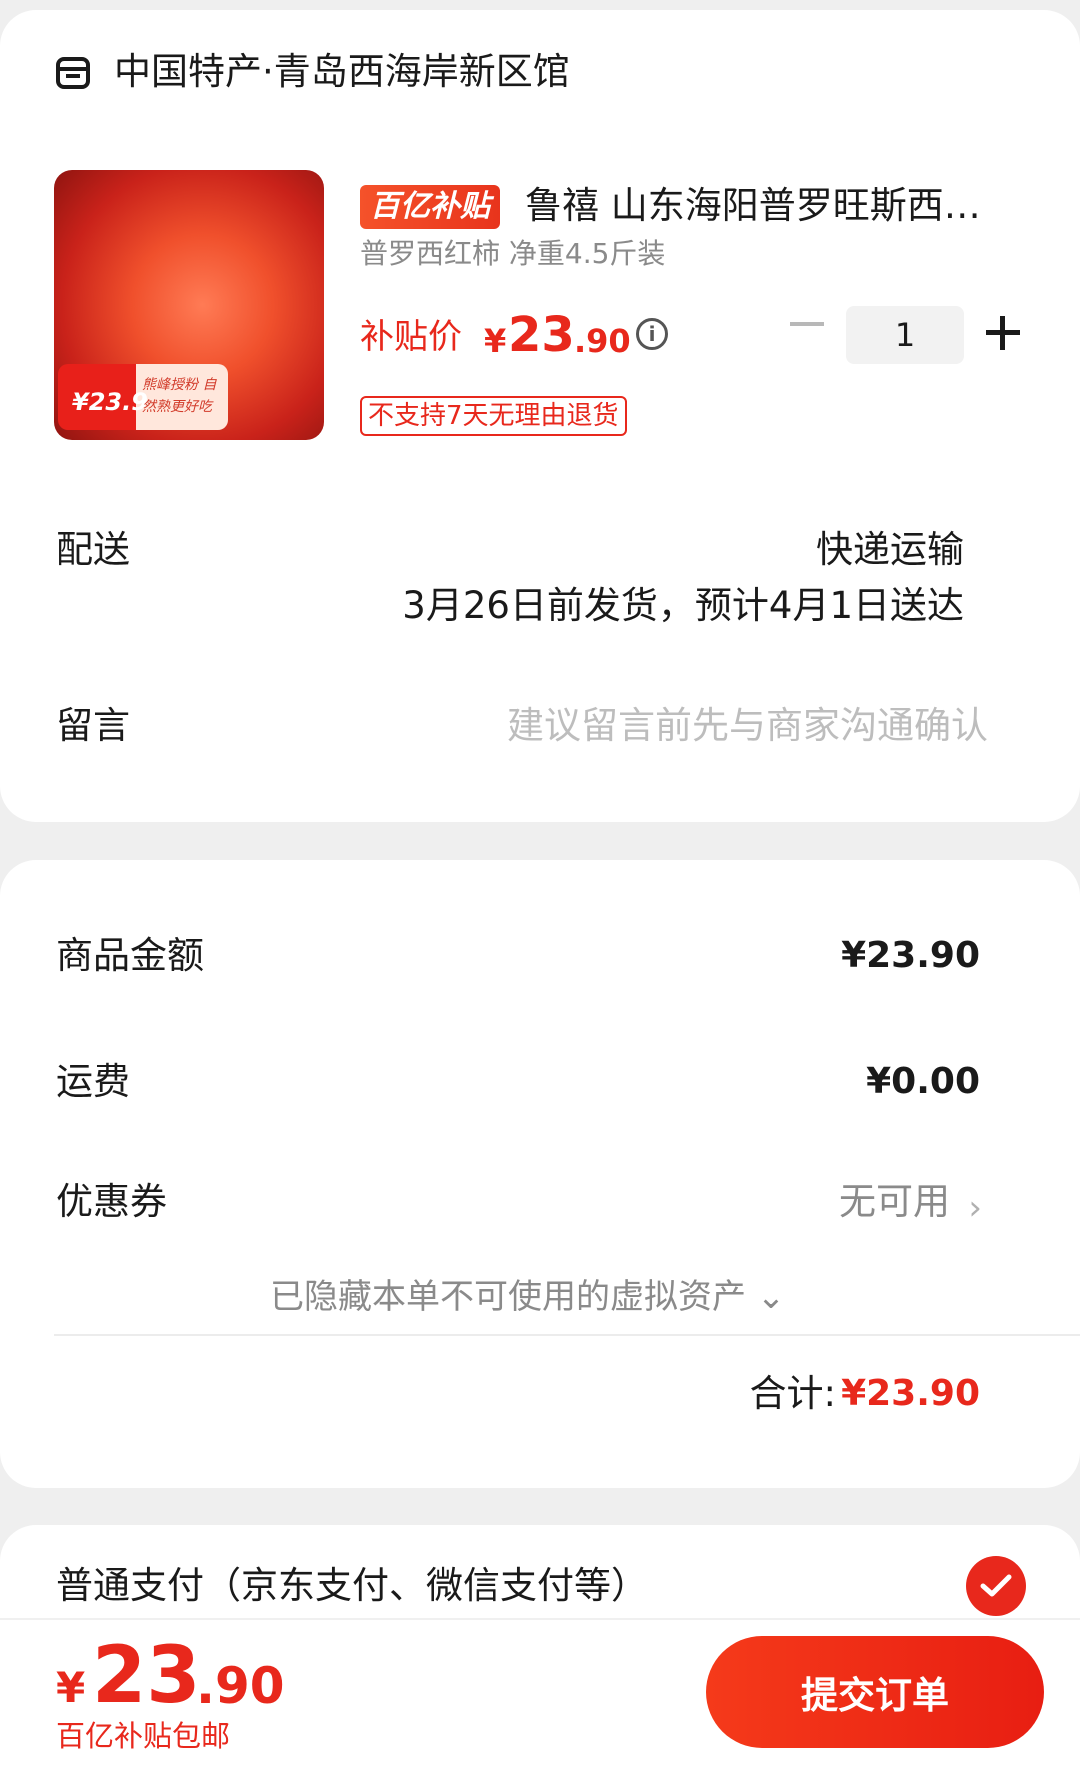 This screenshot has height=1767, width=1080. What do you see at coordinates (996, 1586) in the screenshot?
I see `checkmark-icon` at bounding box center [996, 1586].